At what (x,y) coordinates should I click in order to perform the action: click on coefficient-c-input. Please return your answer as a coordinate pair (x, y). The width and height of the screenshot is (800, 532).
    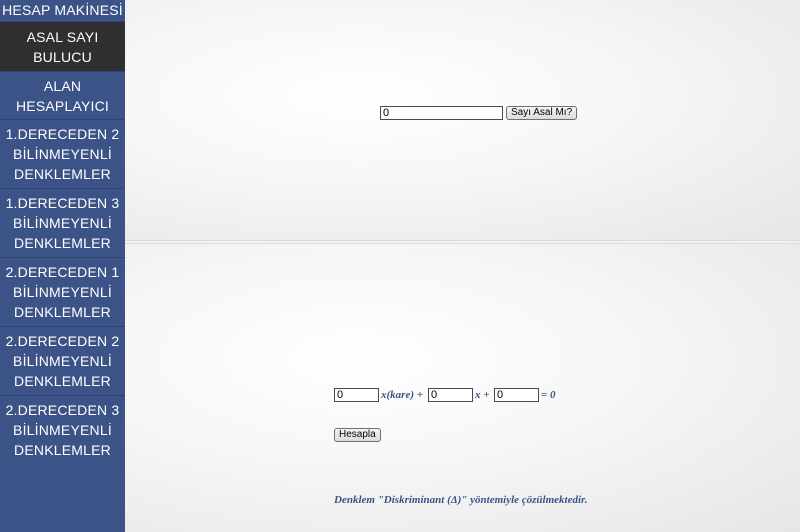
    Looking at the image, I should click on (516, 395).